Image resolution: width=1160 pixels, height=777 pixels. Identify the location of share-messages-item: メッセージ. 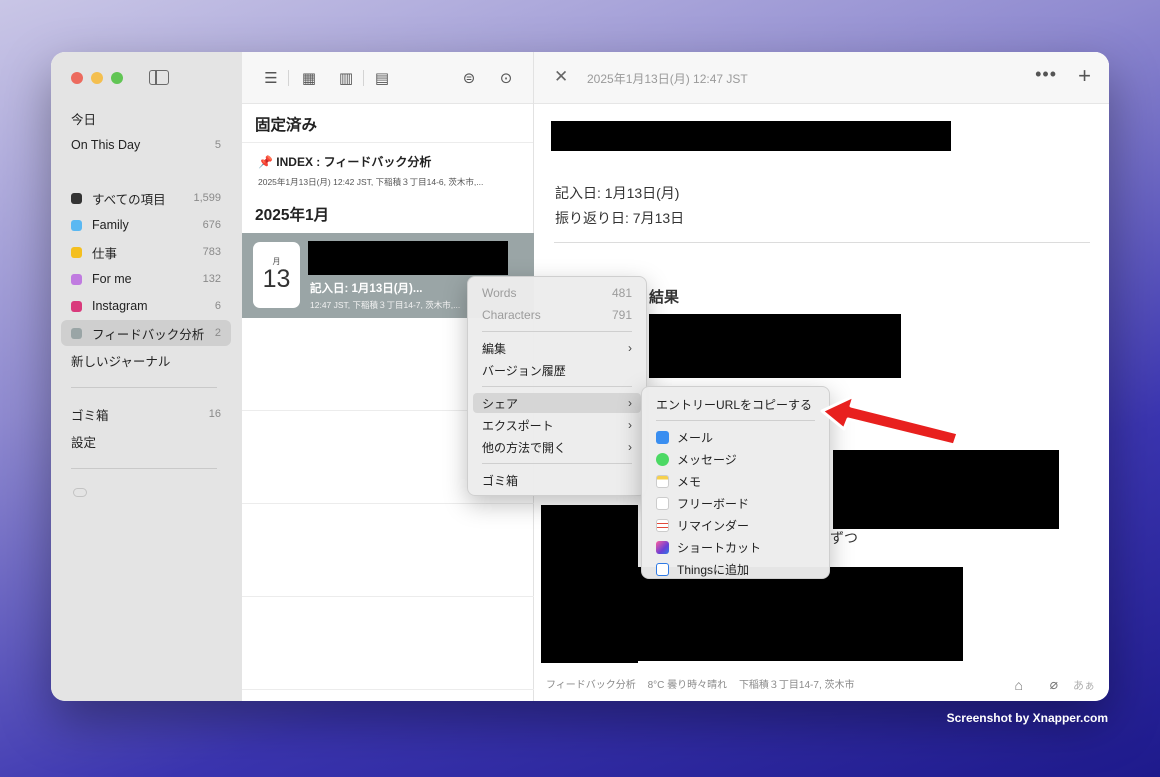
(735, 459).